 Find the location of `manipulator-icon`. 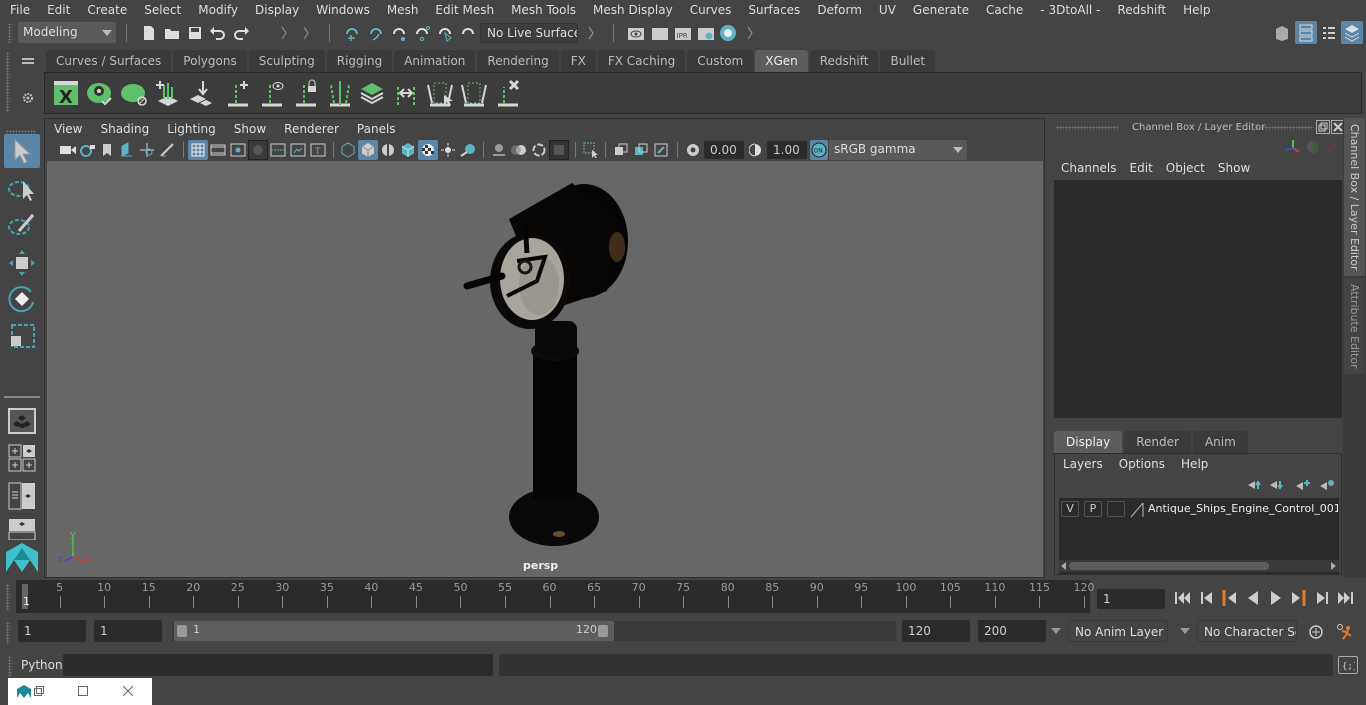

manipulator-icon is located at coordinates (1293, 147).